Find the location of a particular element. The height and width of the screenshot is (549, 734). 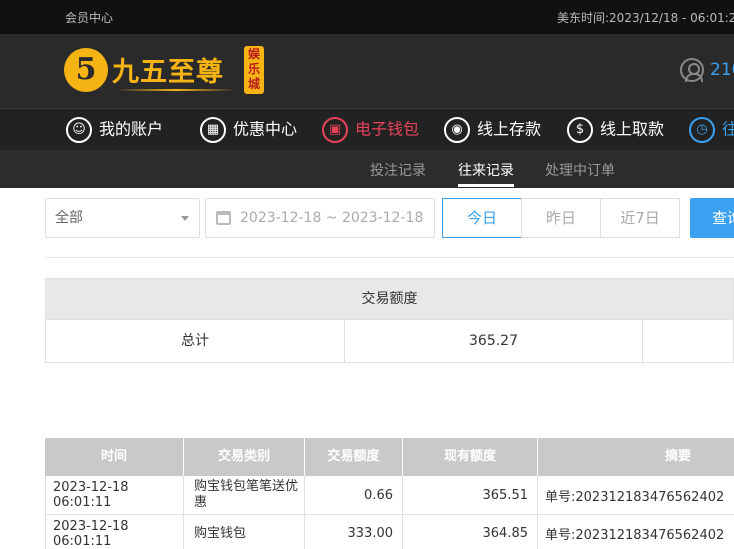

summary-label: 总计 is located at coordinates (195, 341).